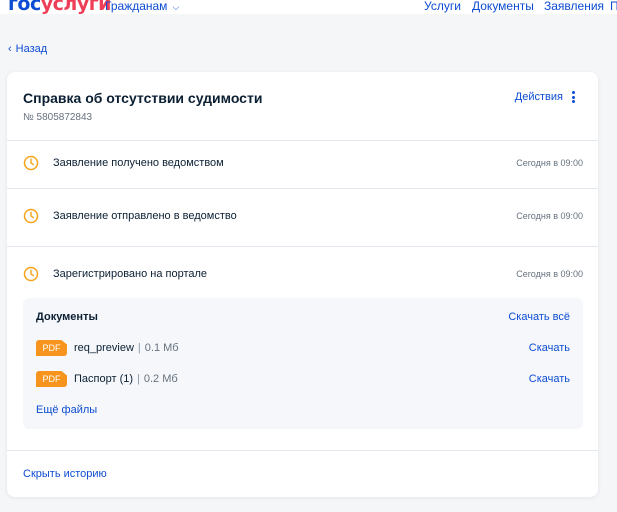  Describe the element at coordinates (76, 7) in the screenshot. I see `logo-part-uslugi: услуги` at that location.